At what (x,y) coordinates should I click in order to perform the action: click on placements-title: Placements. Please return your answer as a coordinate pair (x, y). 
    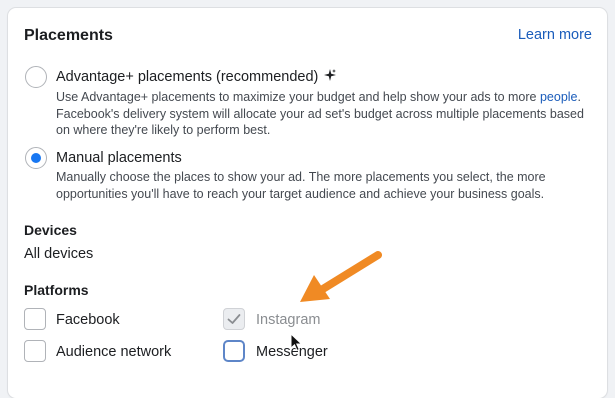
    Looking at the image, I should click on (68, 35).